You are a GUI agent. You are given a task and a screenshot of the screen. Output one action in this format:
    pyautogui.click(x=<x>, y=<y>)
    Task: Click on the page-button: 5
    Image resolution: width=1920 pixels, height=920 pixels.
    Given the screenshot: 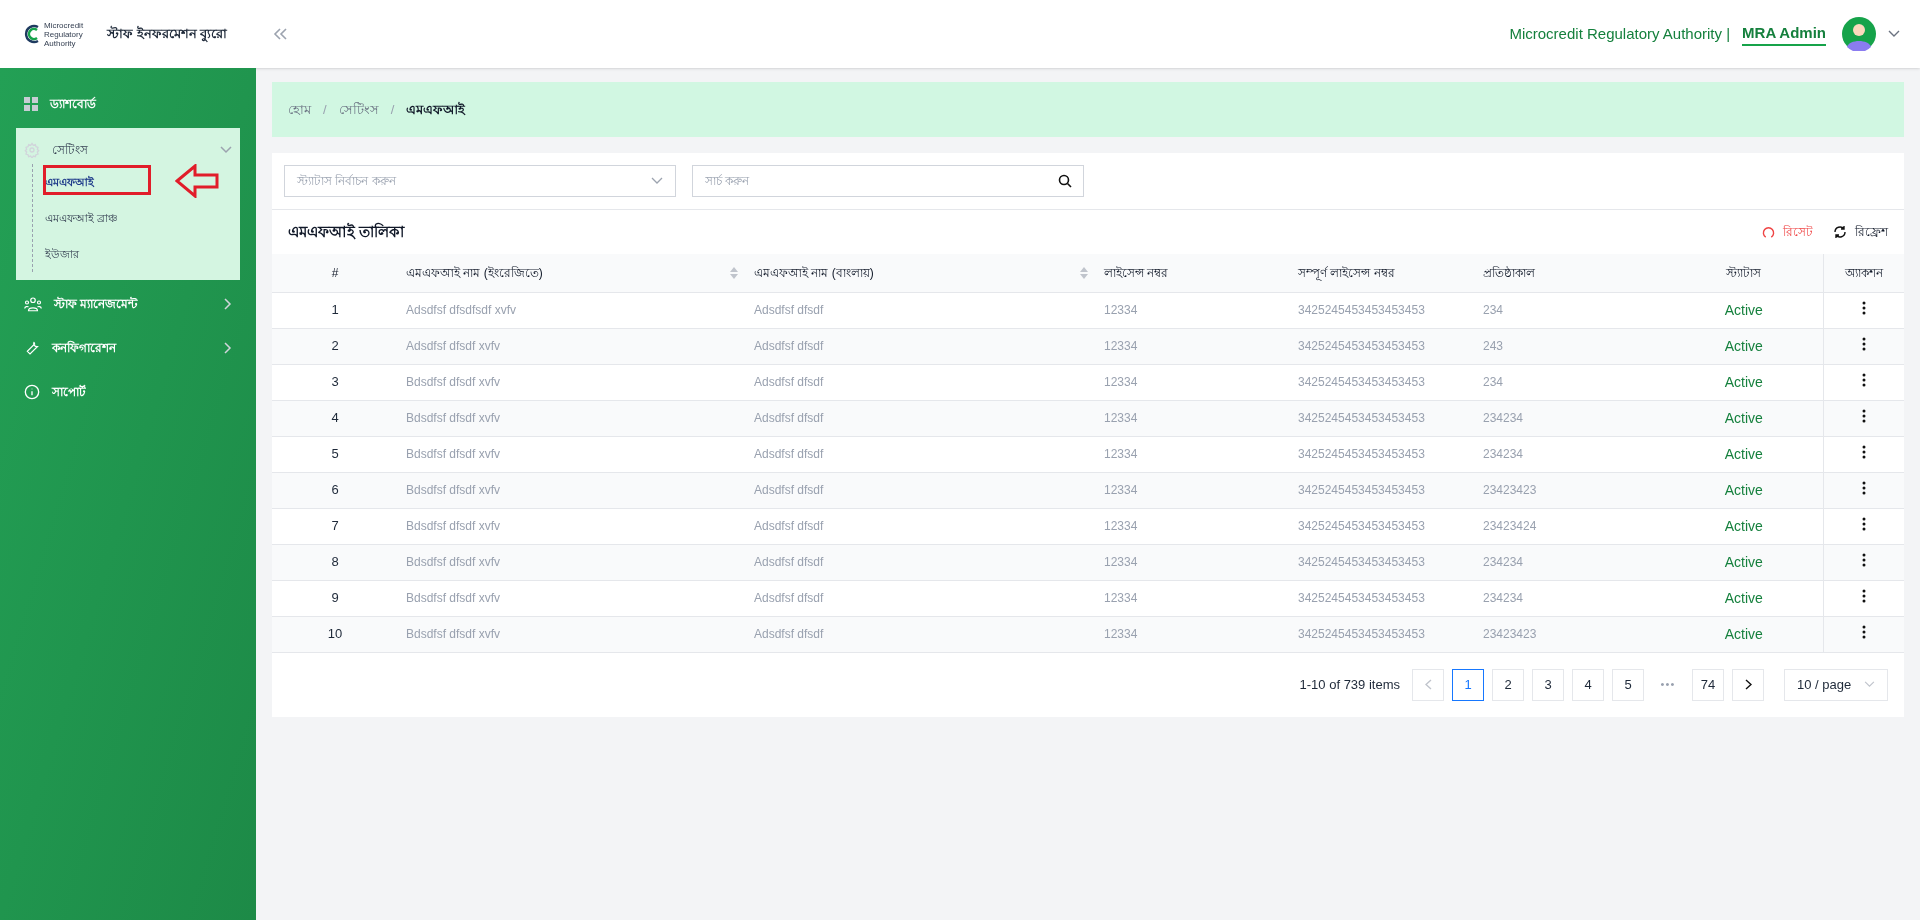 What is the action you would take?
    pyautogui.click(x=1628, y=684)
    